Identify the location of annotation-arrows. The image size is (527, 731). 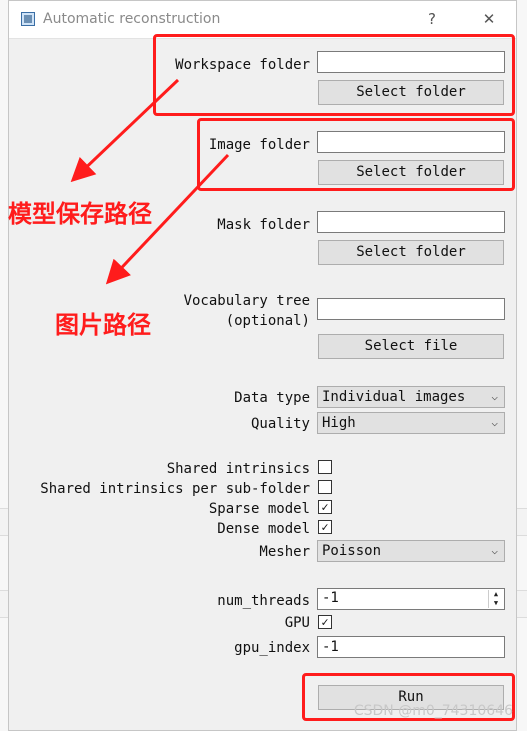
(150, 181).